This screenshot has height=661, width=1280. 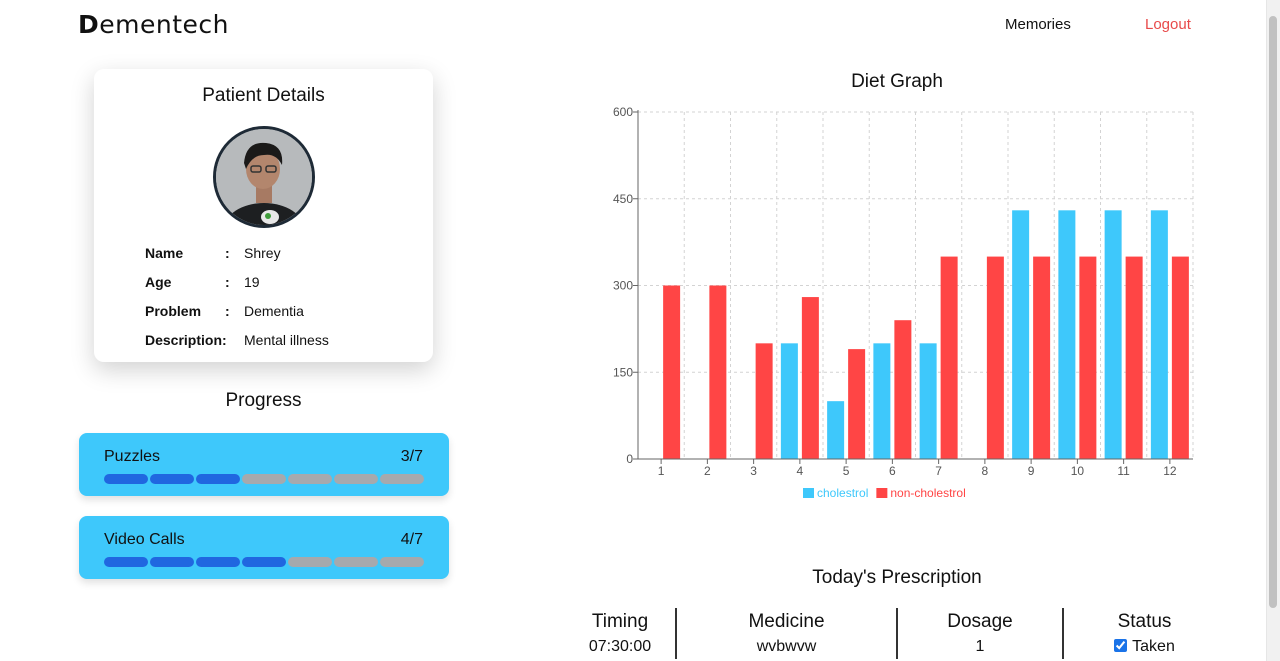 What do you see at coordinates (264, 547) in the screenshot?
I see `progress-card-video-calls: Video Calls 4/7` at bounding box center [264, 547].